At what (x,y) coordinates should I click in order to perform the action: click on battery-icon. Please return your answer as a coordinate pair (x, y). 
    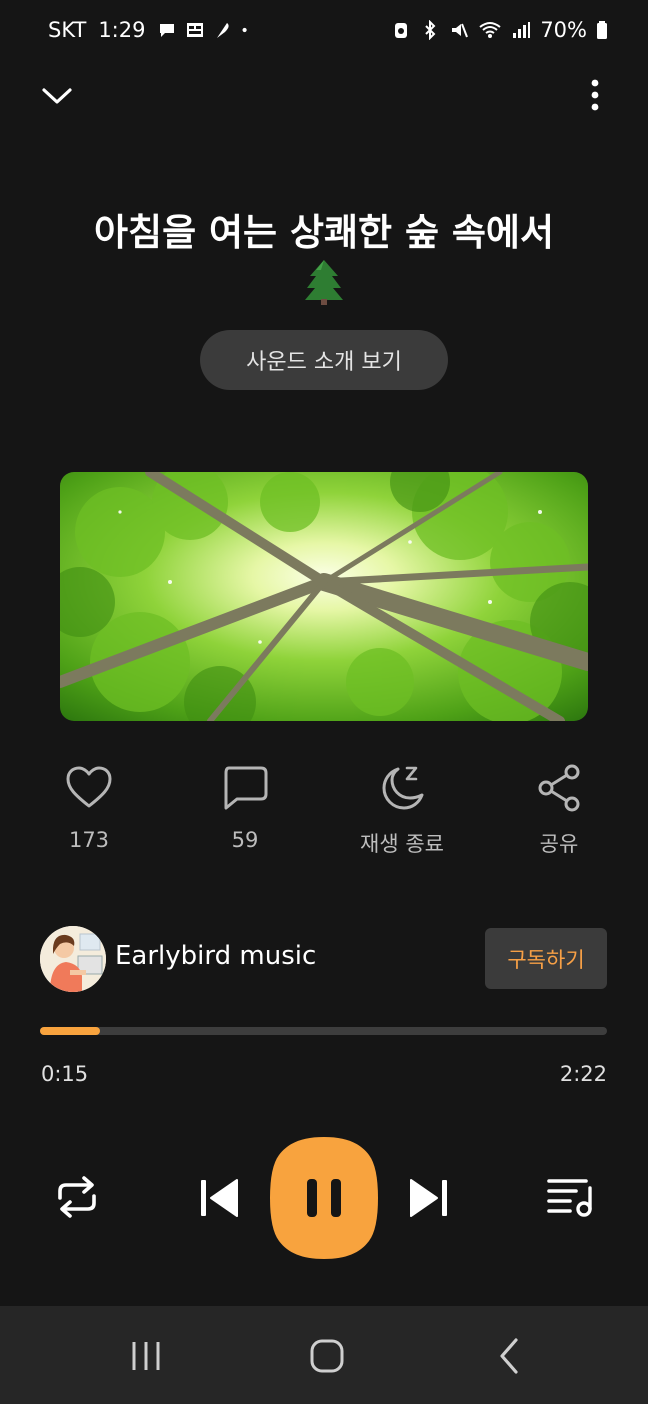
    Looking at the image, I should click on (602, 30).